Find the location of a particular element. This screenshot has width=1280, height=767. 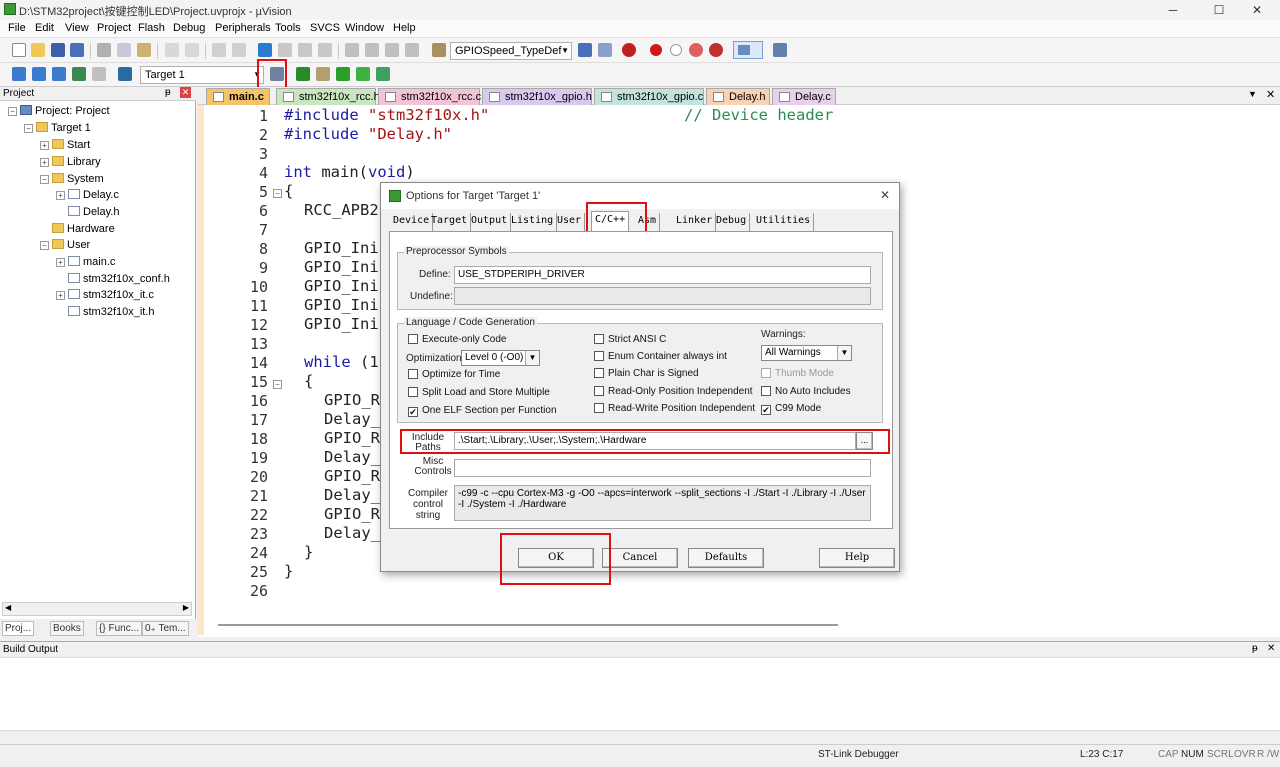

save-all-icon is located at coordinates (77, 50).